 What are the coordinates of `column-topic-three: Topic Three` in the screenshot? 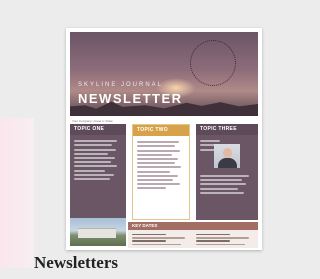 It's located at (227, 172).